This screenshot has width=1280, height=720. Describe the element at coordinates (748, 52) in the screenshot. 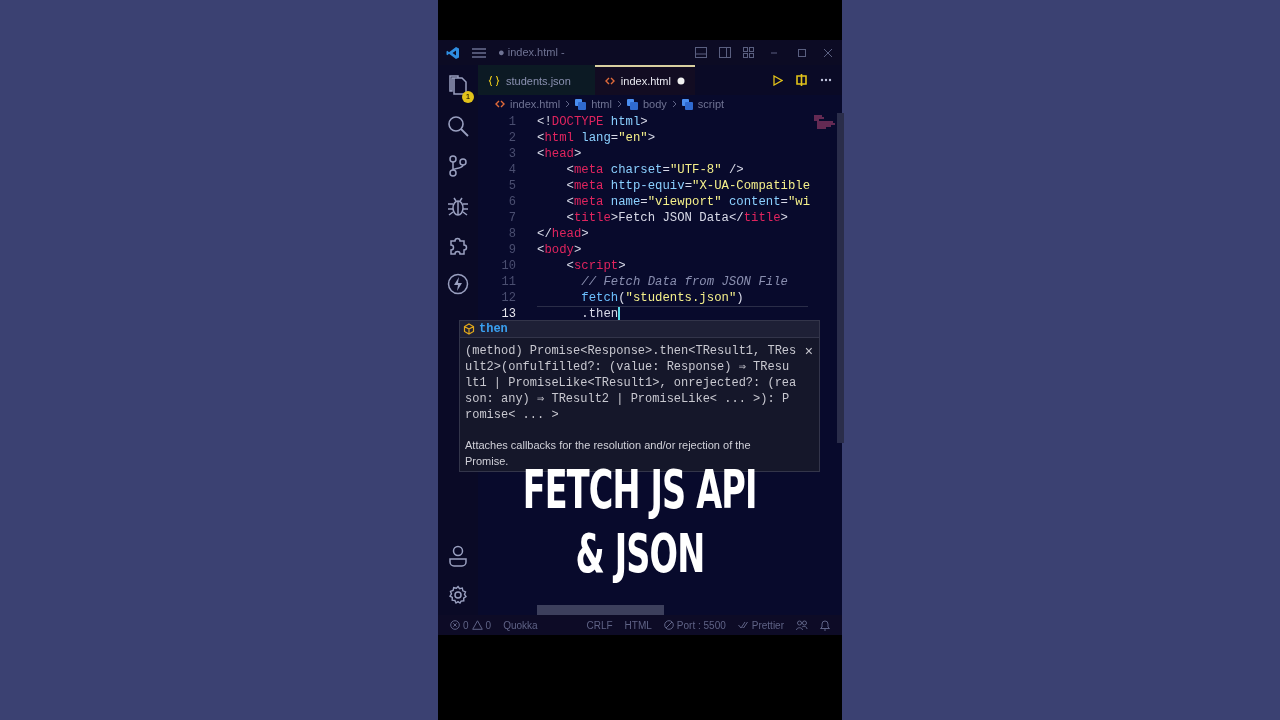

I see `layout-grid-icon` at that location.